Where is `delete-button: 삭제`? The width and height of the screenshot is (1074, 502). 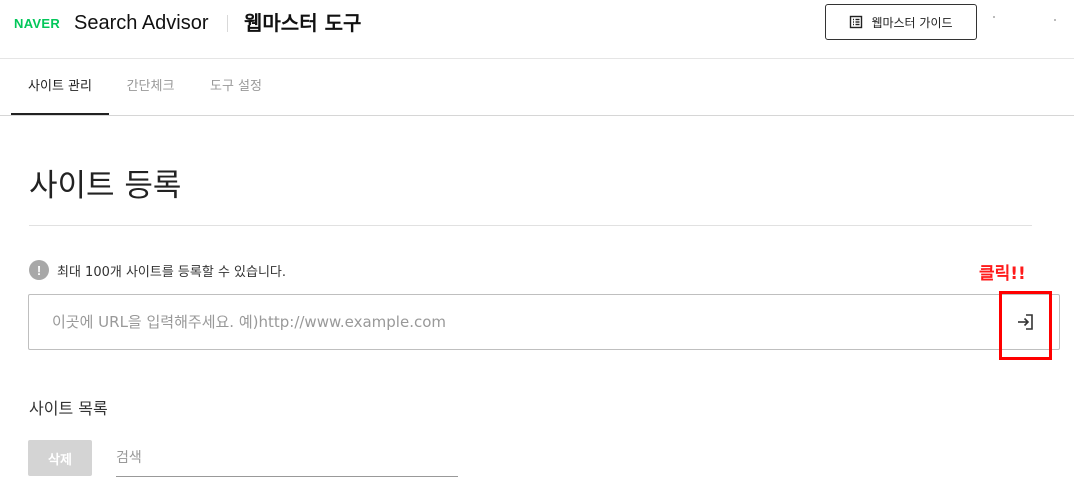 delete-button: 삭제 is located at coordinates (60, 458).